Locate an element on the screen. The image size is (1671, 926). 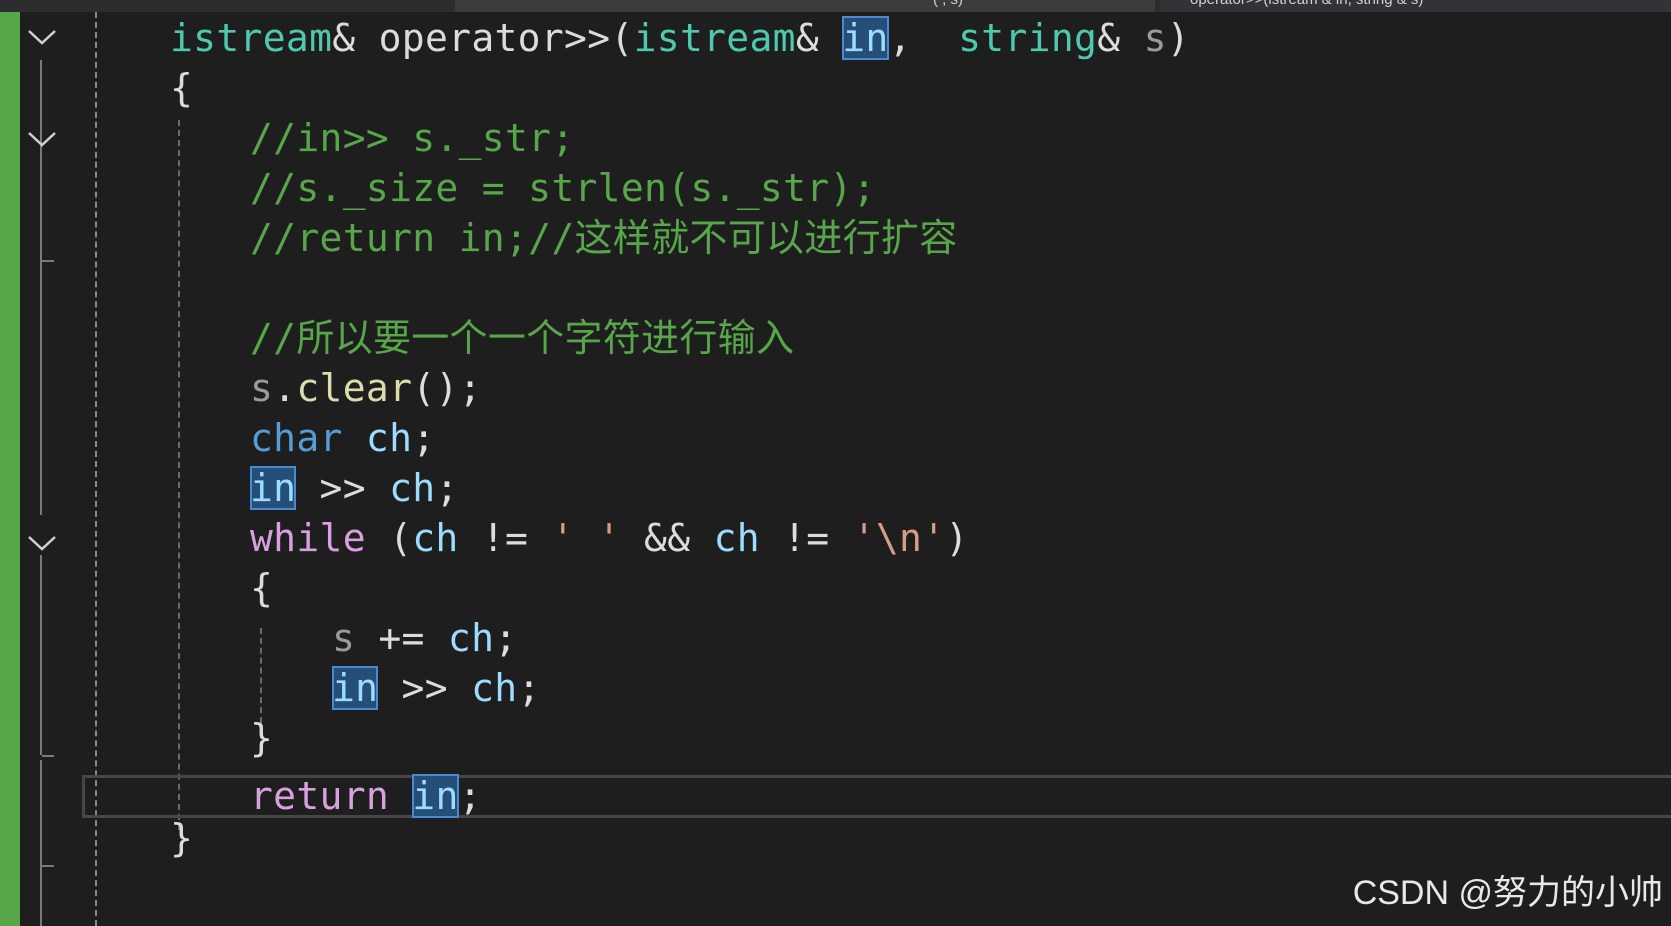
indent-guide-function-body is located at coordinates (179, 475).